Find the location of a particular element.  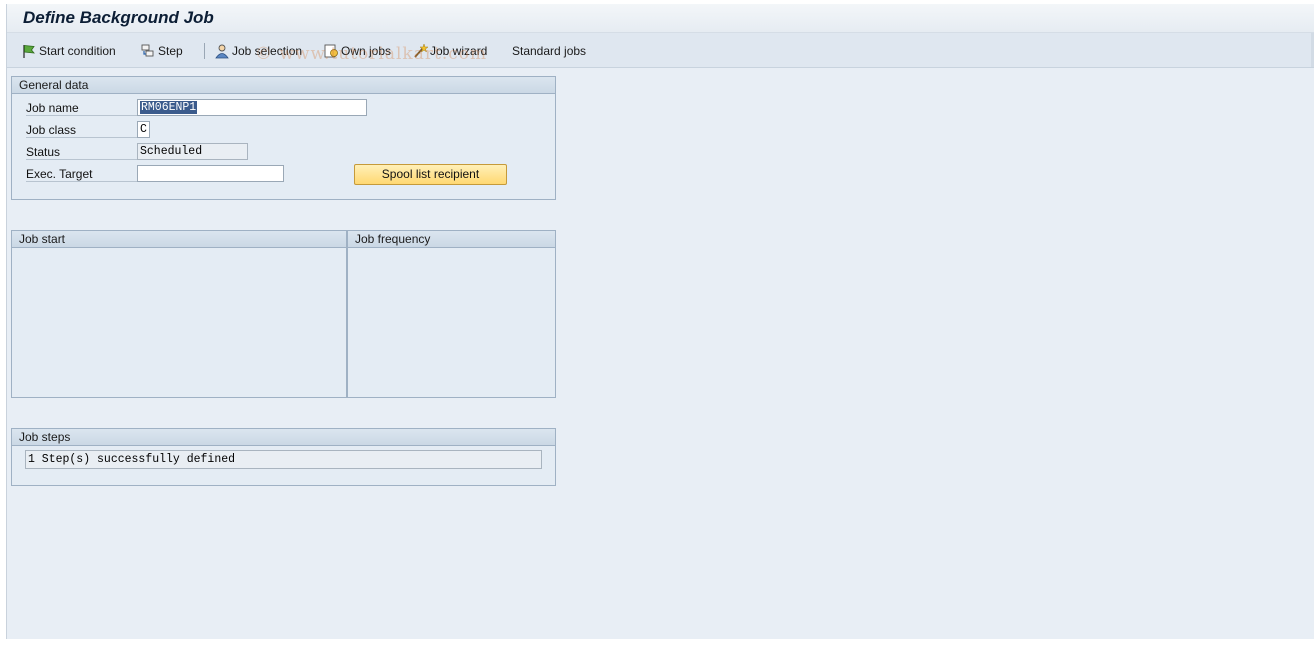

step-label: Step is located at coordinates (170, 51).